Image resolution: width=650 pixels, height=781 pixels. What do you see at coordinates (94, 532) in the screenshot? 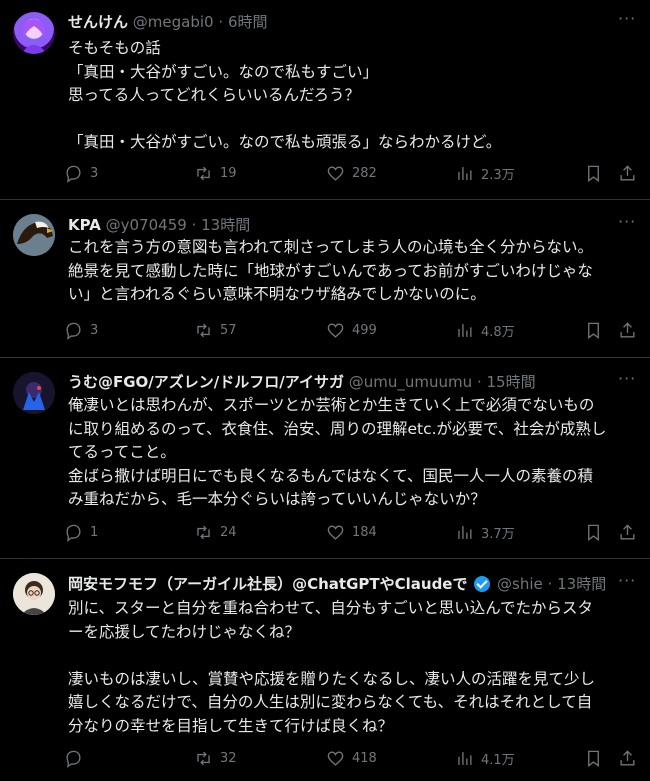
I see `reply-count: 1` at bounding box center [94, 532].